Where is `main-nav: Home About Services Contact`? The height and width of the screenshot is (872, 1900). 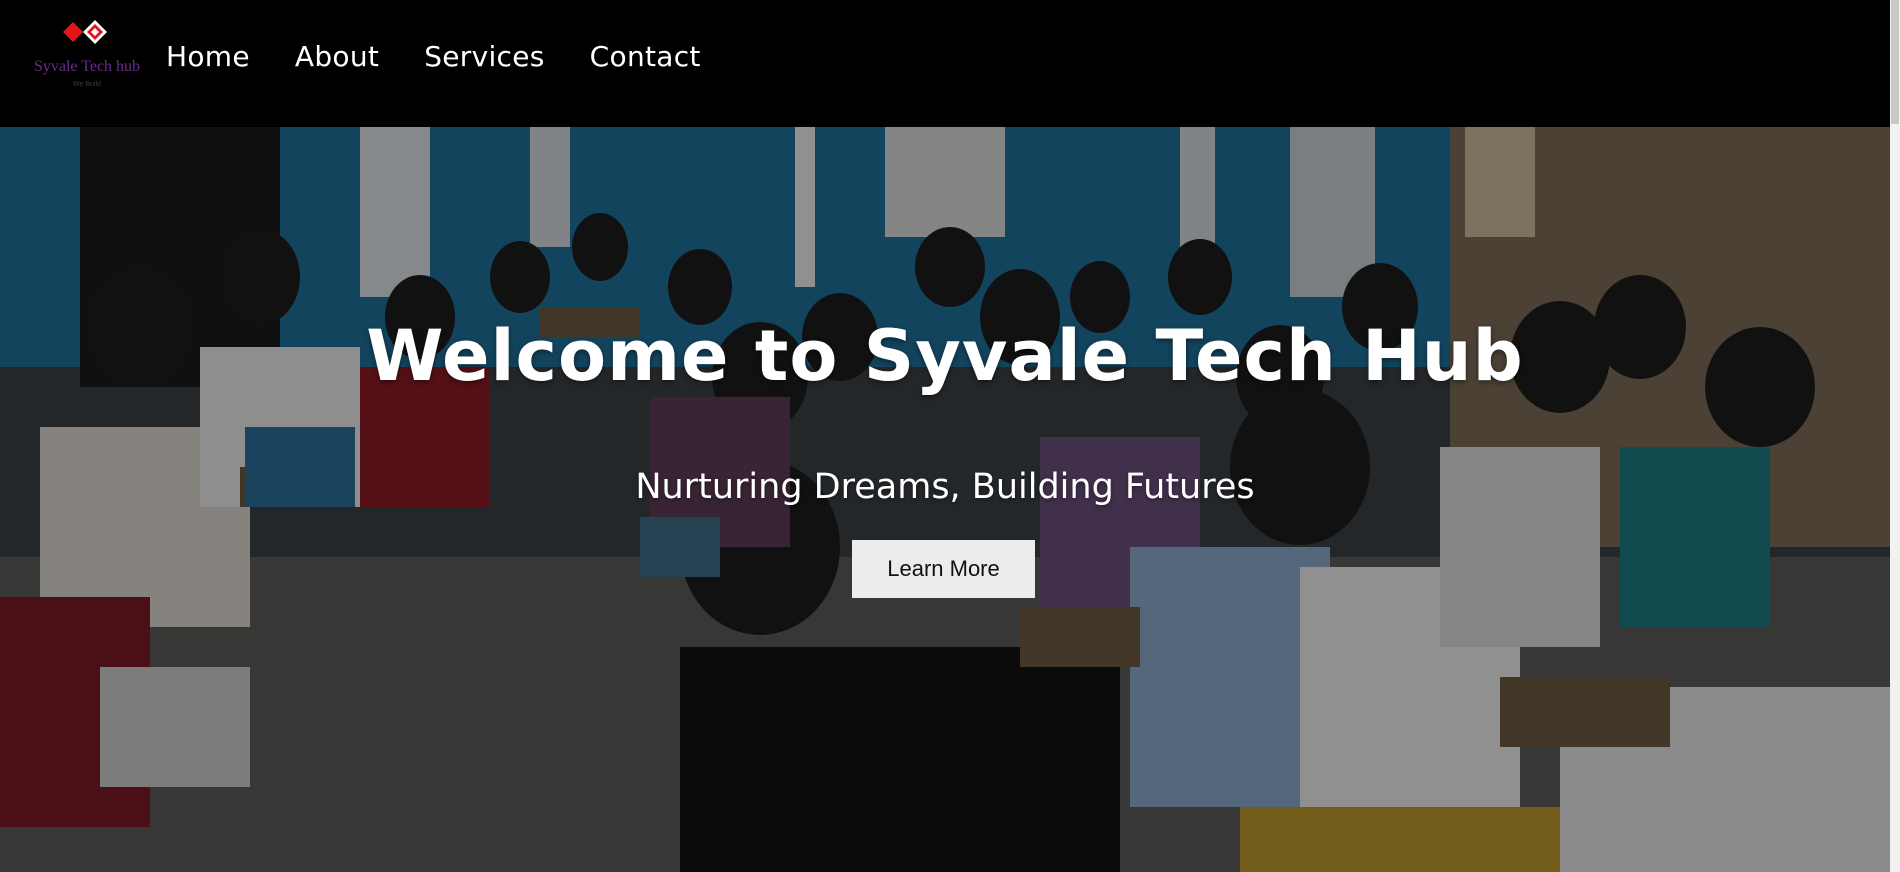 main-nav: Home About Services Contact is located at coordinates (456, 56).